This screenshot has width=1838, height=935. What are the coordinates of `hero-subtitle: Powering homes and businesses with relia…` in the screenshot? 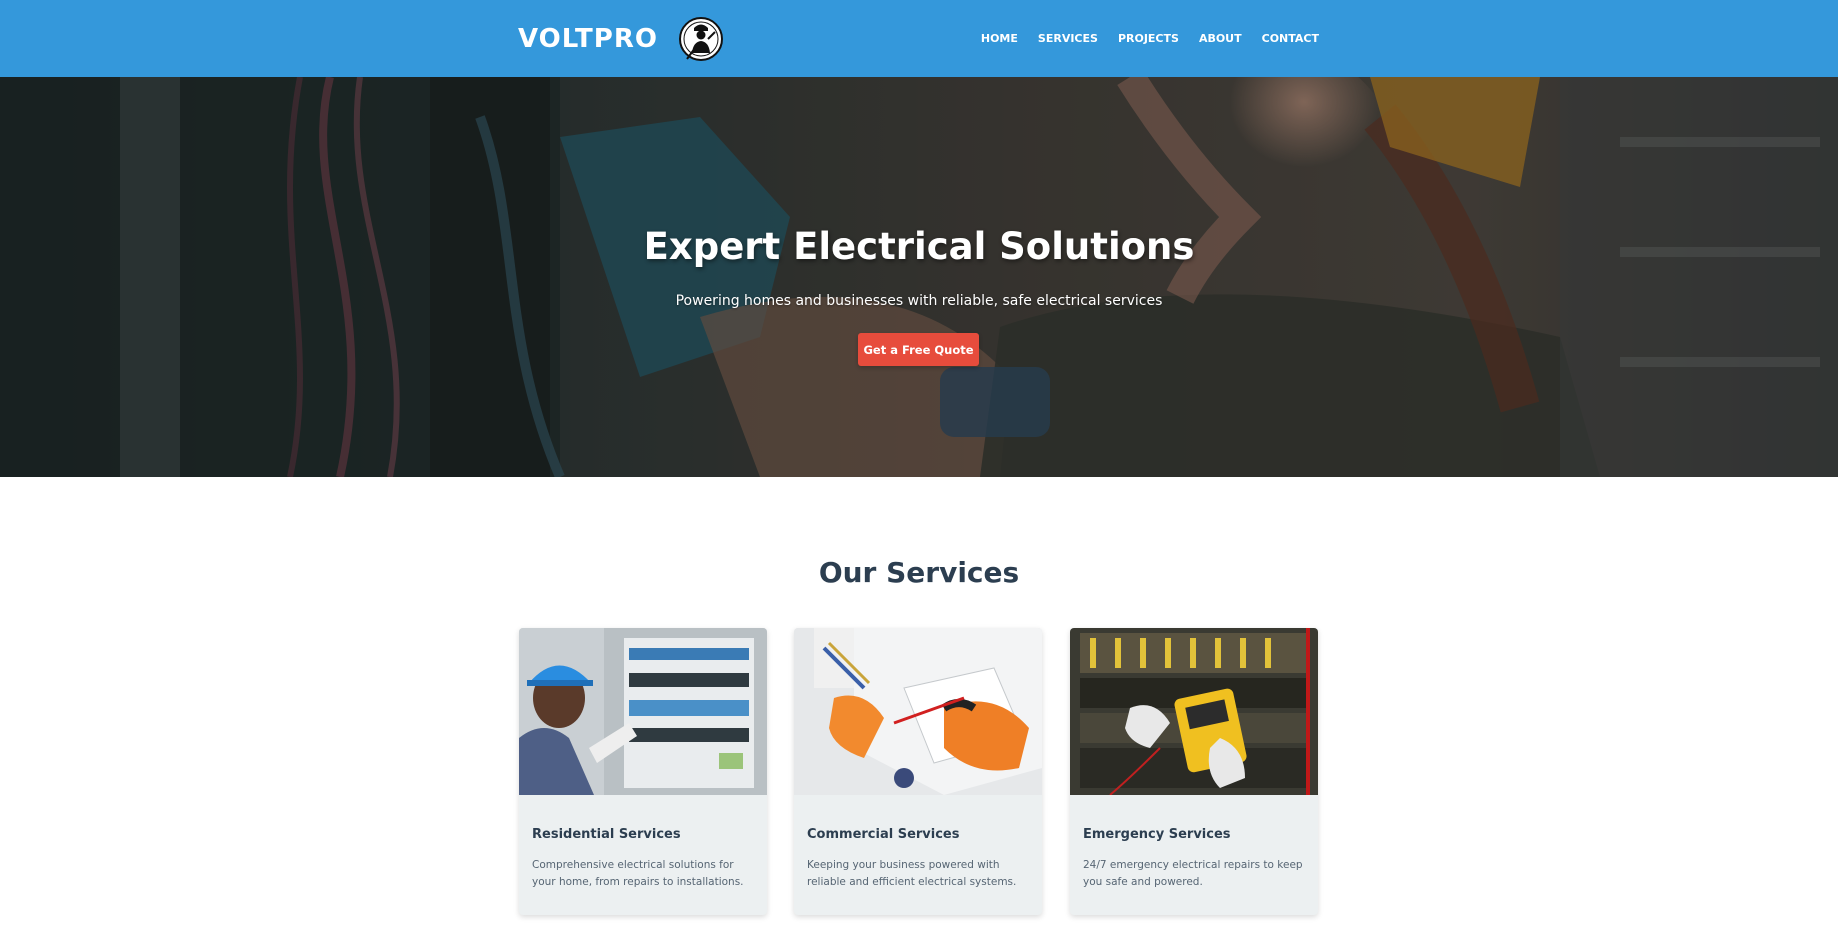 It's located at (919, 301).